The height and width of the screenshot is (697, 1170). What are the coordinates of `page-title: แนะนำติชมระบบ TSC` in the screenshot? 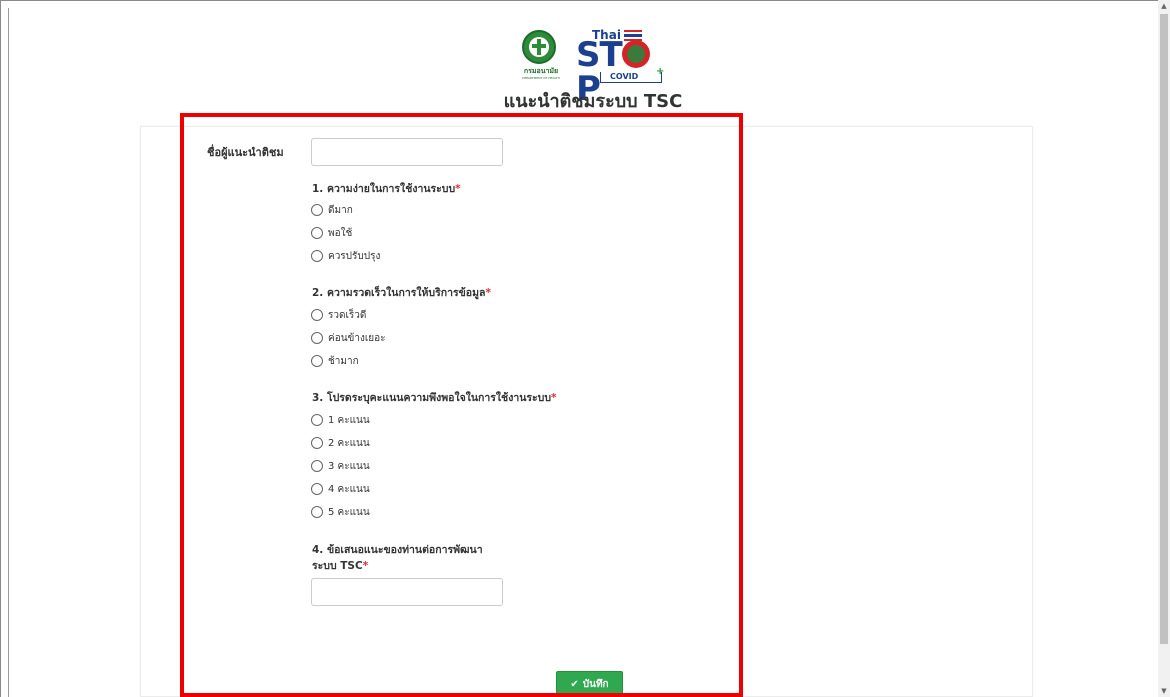 It's located at (593, 101).